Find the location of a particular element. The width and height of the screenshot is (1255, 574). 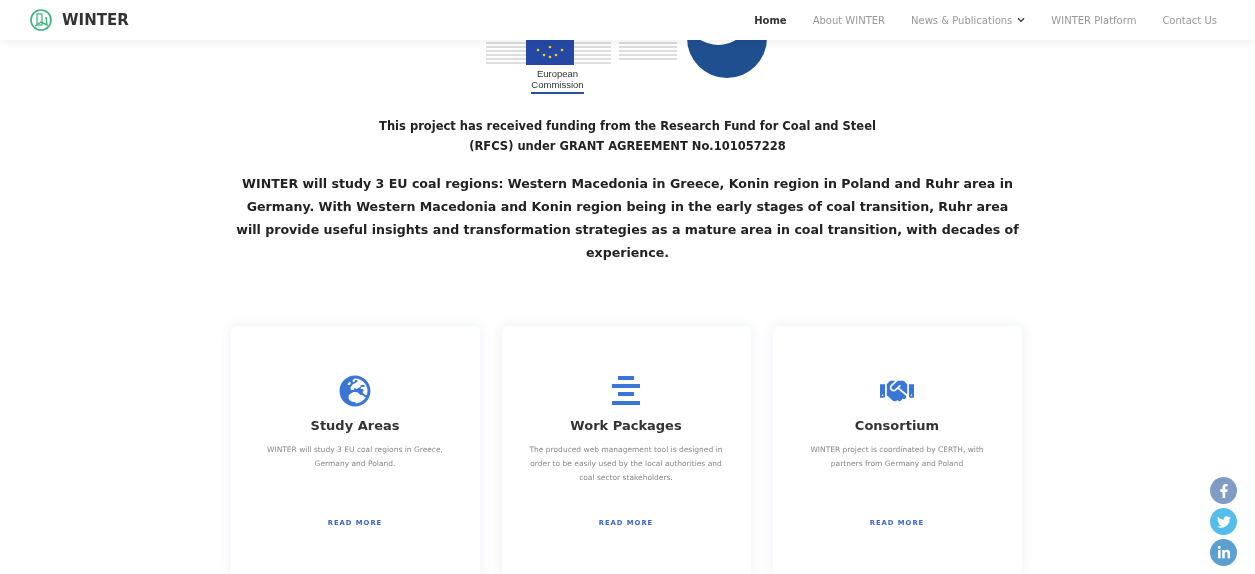

globe-icon is located at coordinates (355, 391).